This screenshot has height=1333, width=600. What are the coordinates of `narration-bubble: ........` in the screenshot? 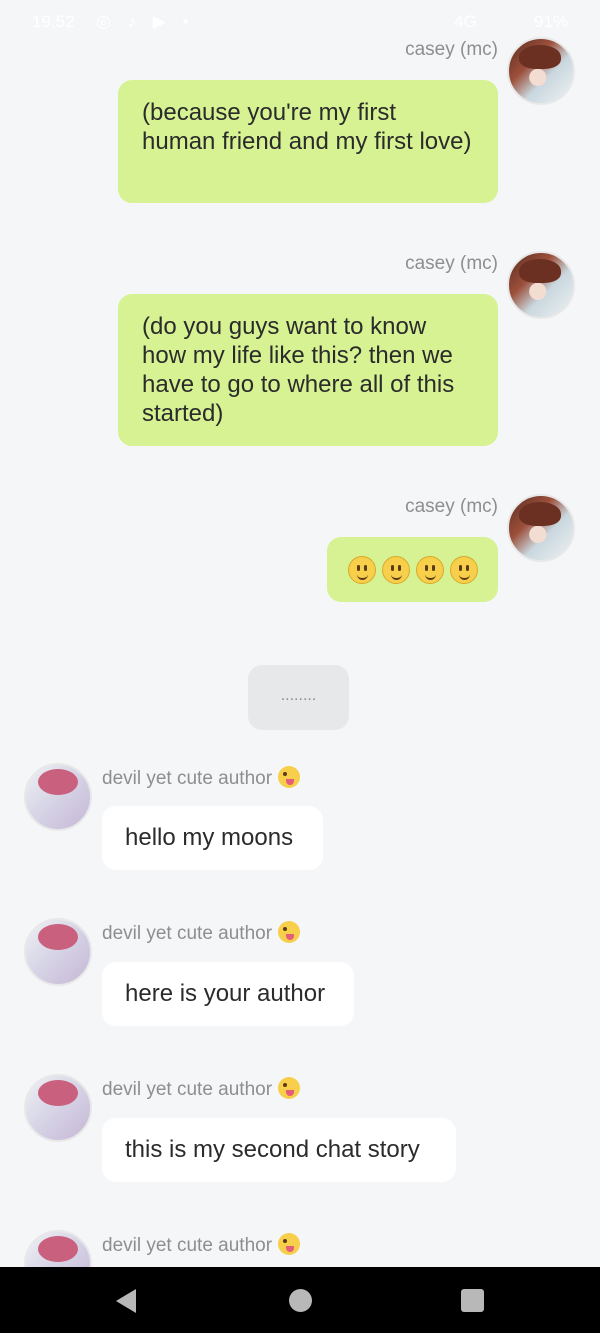 It's located at (298, 697).